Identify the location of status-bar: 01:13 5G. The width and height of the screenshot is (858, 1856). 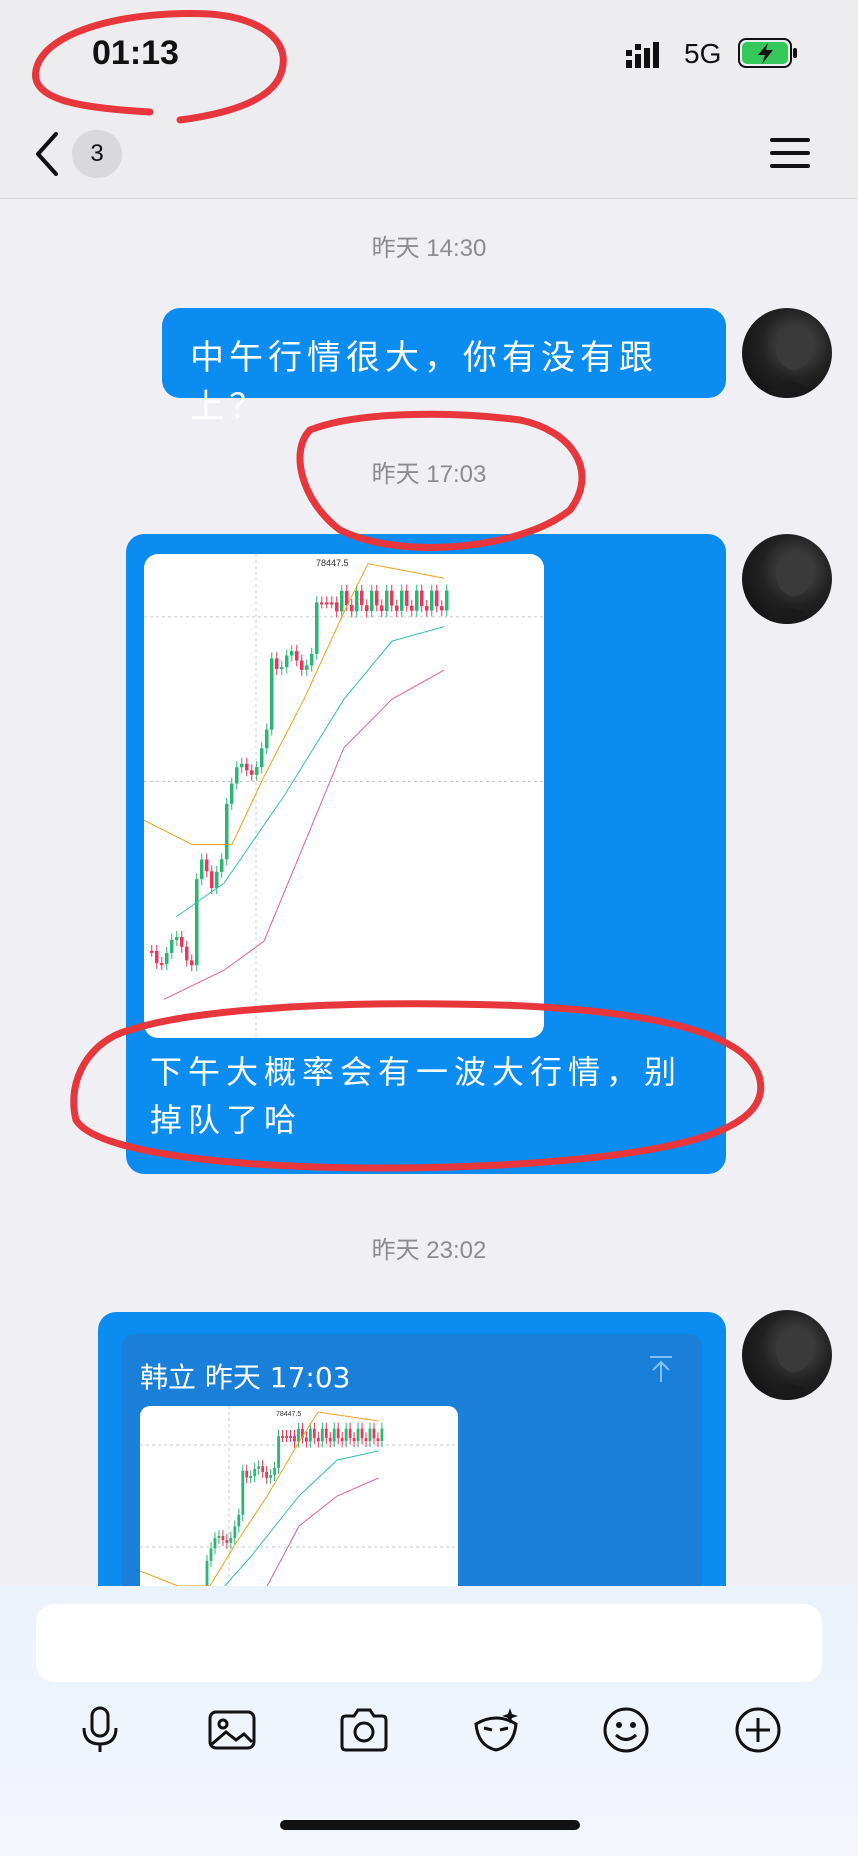
(429, 55).